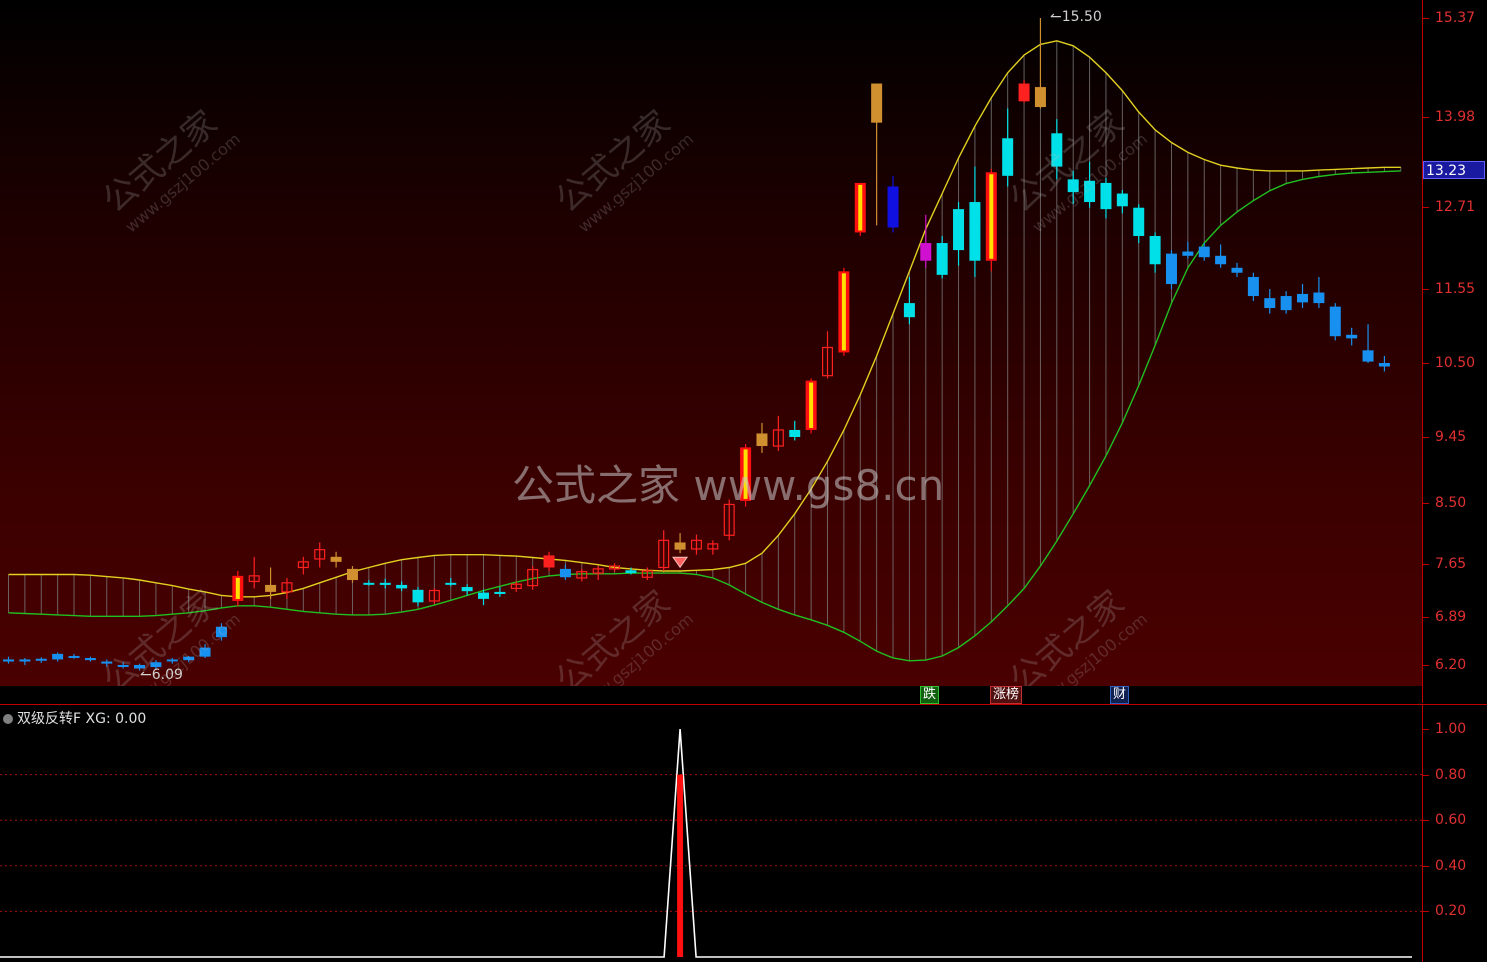 Image resolution: width=1487 pixels, height=962 pixels. I want to click on indicator-toggle-icon, so click(8, 719).